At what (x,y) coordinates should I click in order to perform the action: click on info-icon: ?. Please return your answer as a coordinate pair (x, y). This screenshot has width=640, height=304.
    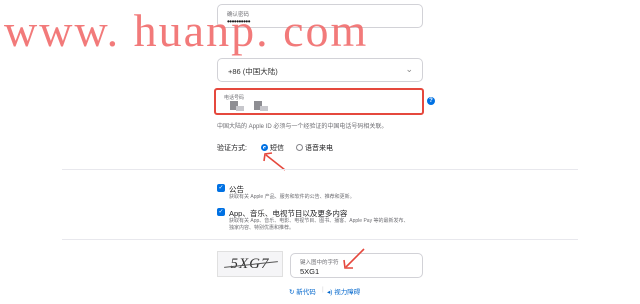
    Looking at the image, I should click on (431, 101).